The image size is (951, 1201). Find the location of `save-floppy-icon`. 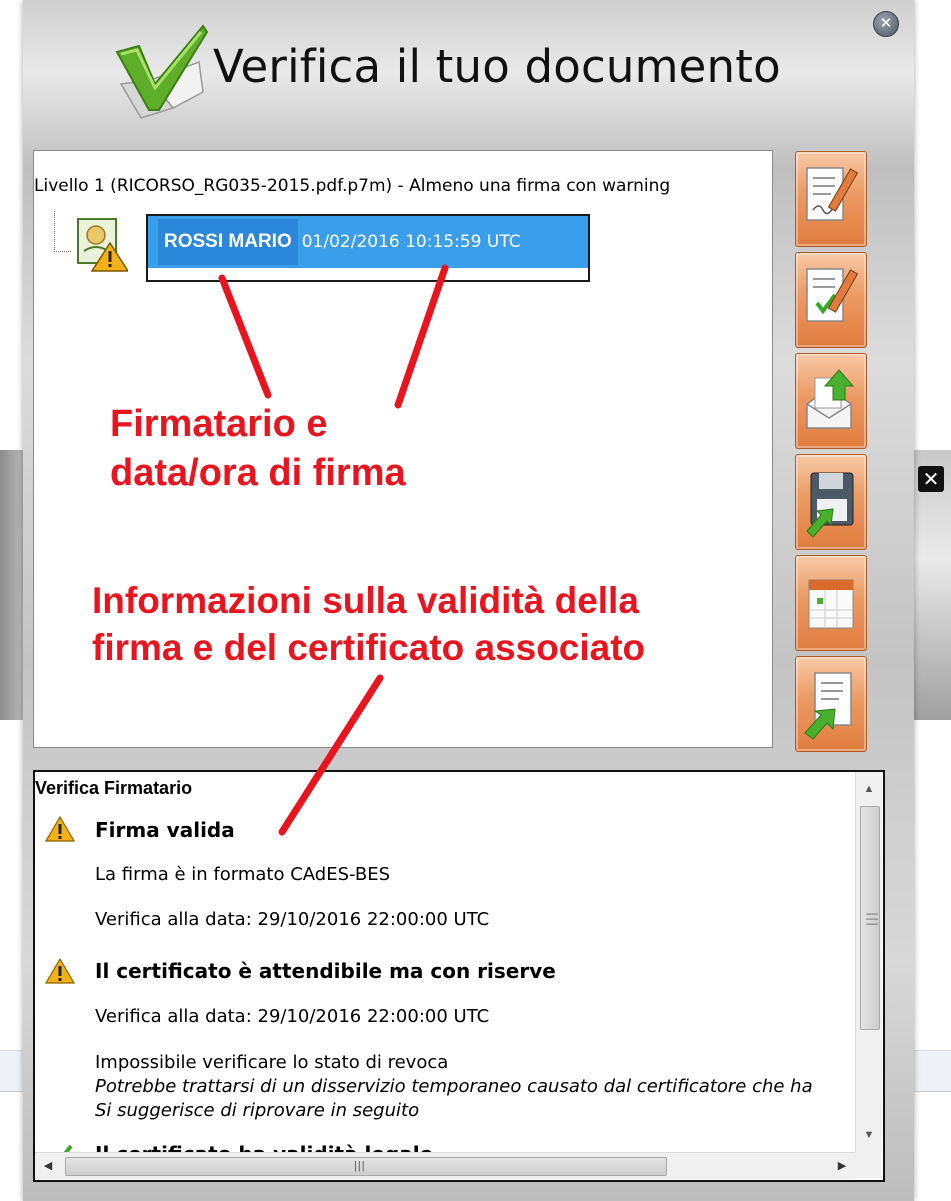

save-floppy-icon is located at coordinates (830, 505).